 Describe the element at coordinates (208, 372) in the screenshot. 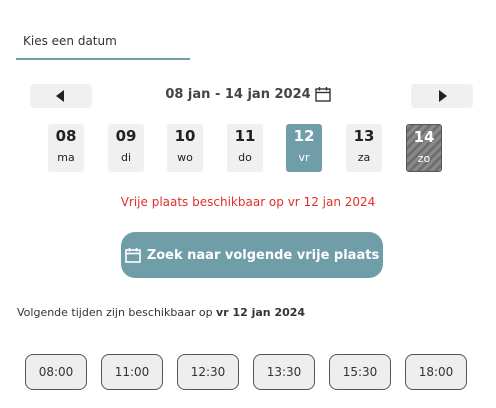

I see `time-slot-button: 12:30` at that location.